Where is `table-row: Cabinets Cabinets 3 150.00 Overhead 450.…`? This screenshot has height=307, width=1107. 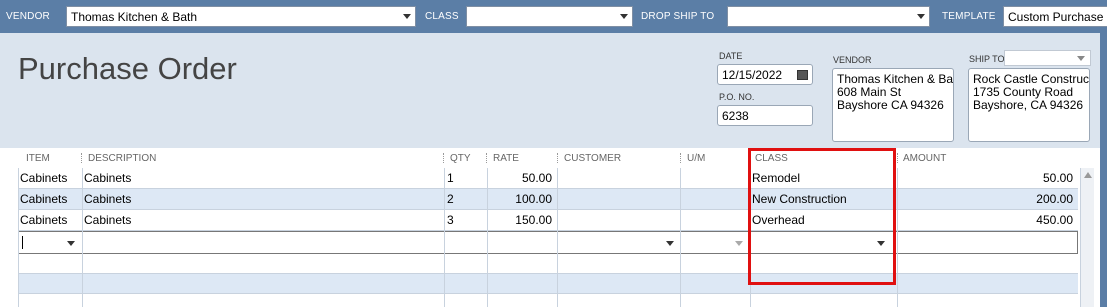 table-row: Cabinets Cabinets 3 150.00 Overhead 450.… is located at coordinates (548, 220).